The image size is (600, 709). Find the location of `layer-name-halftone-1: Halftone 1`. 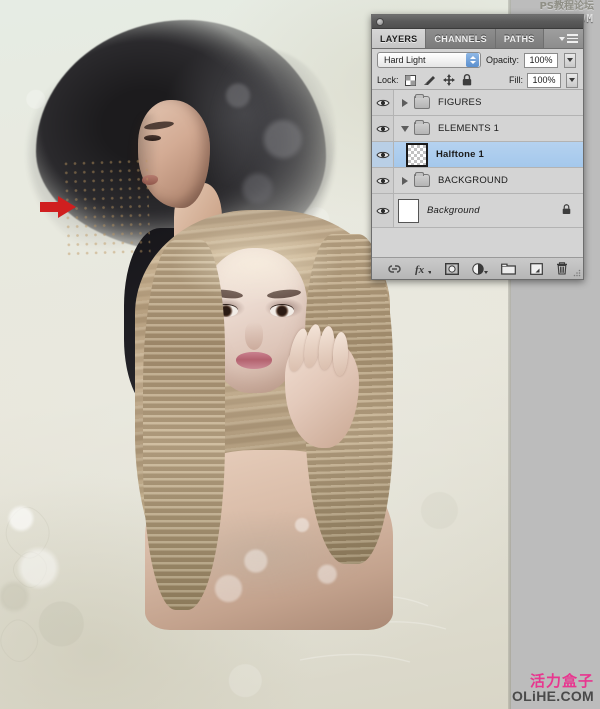

layer-name-halftone-1: Halftone 1 is located at coordinates (460, 154).